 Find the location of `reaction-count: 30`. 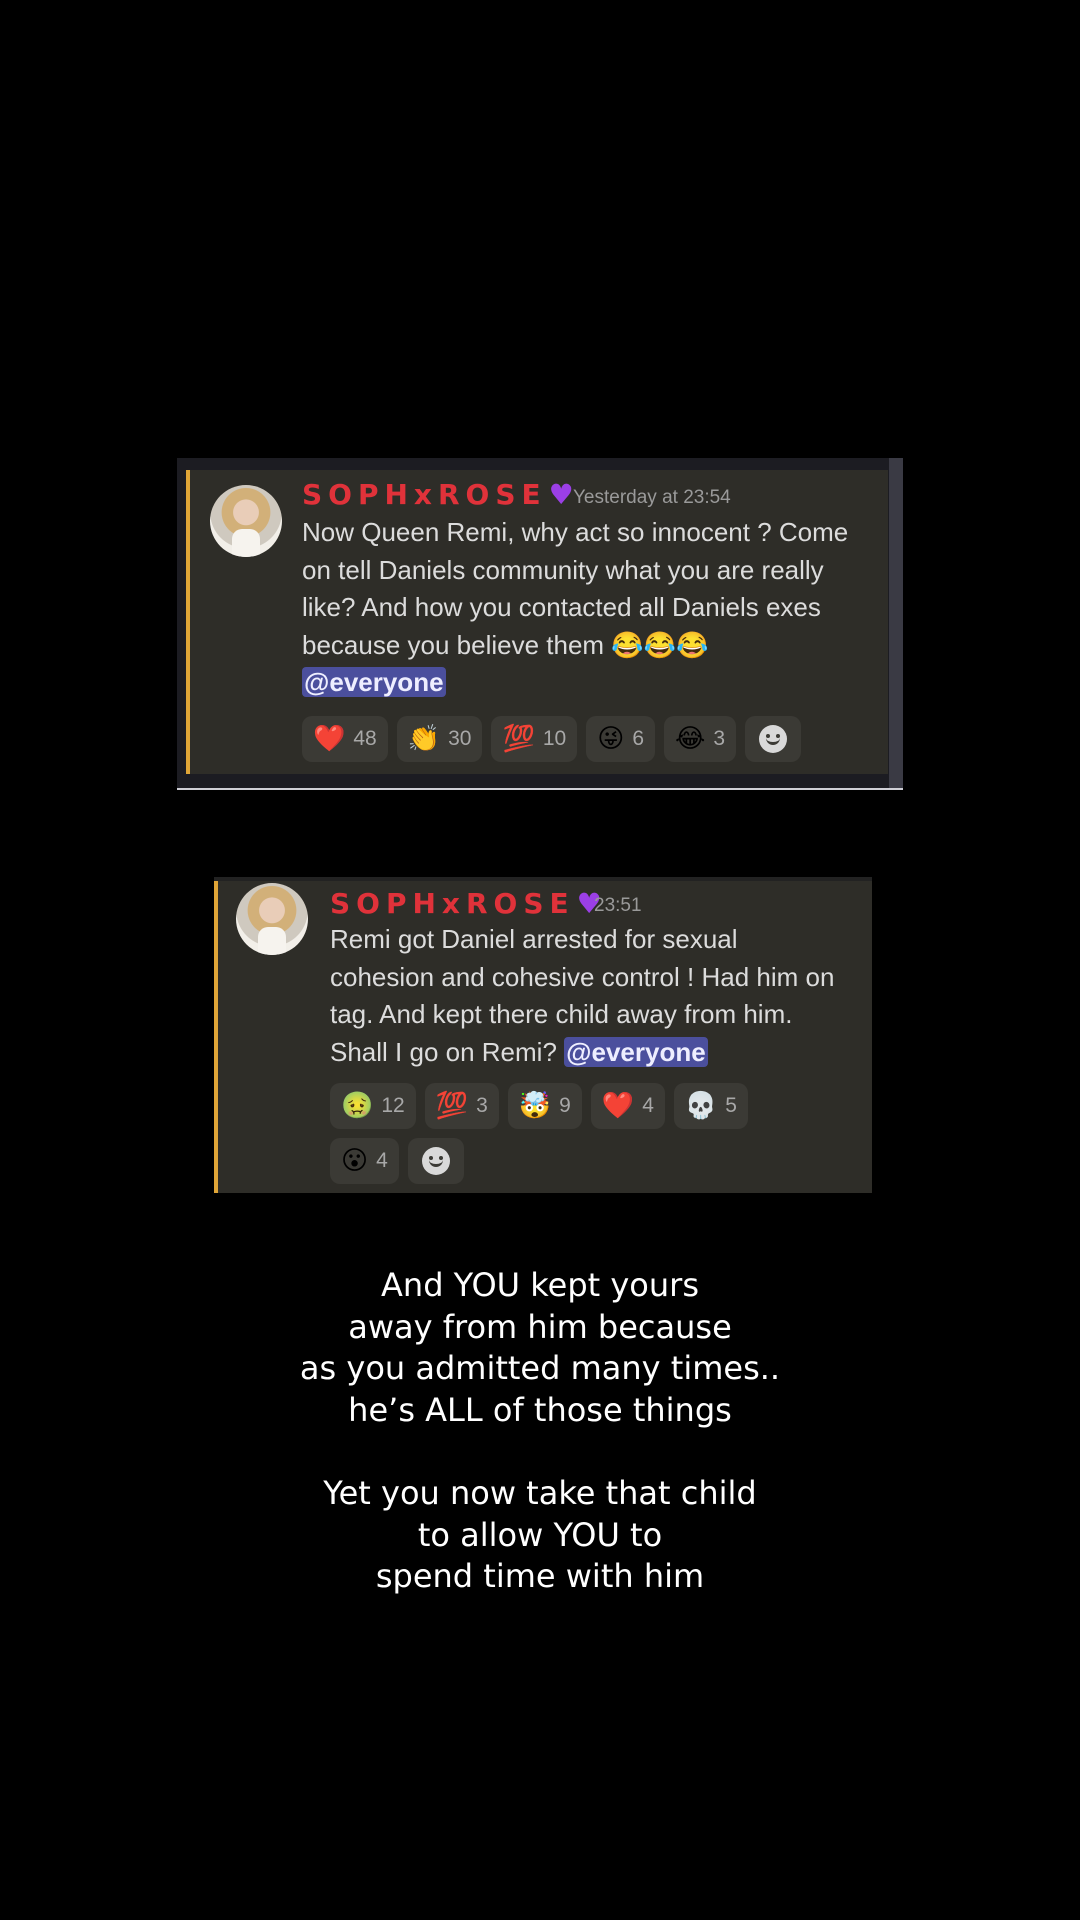

reaction-count: 30 is located at coordinates (460, 738).